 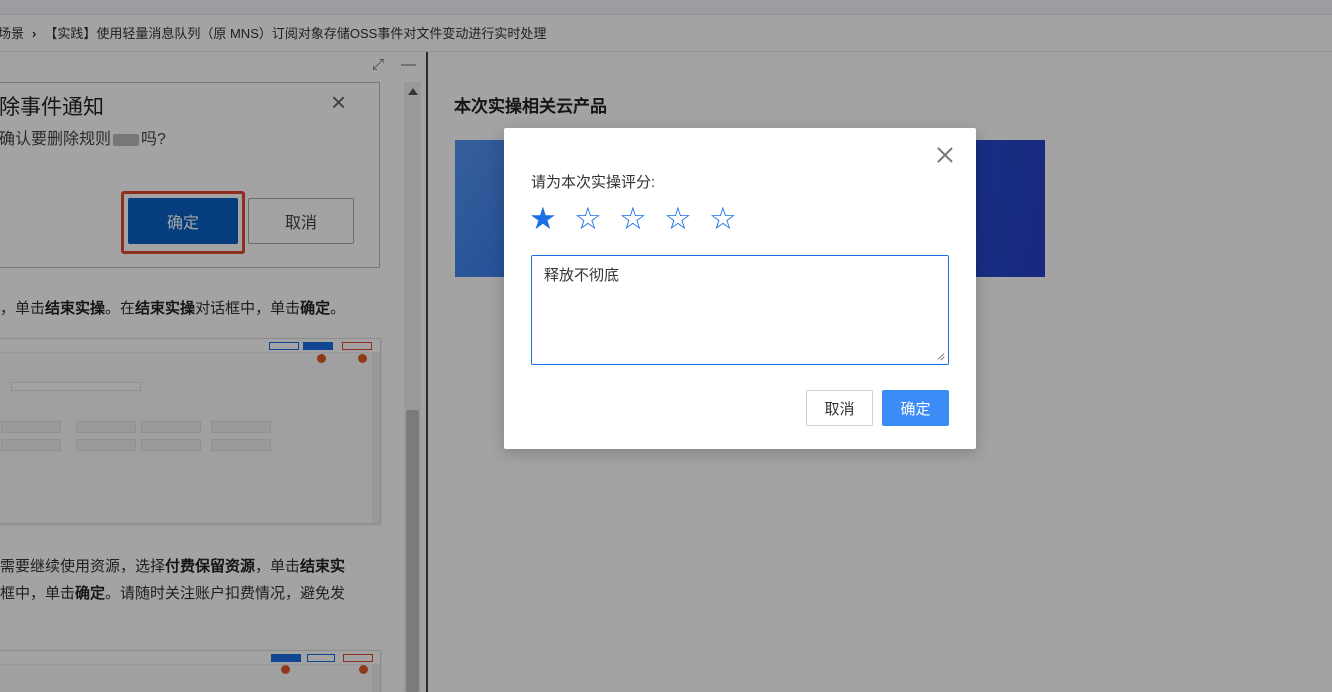 I want to click on close-icon, so click(x=945, y=155).